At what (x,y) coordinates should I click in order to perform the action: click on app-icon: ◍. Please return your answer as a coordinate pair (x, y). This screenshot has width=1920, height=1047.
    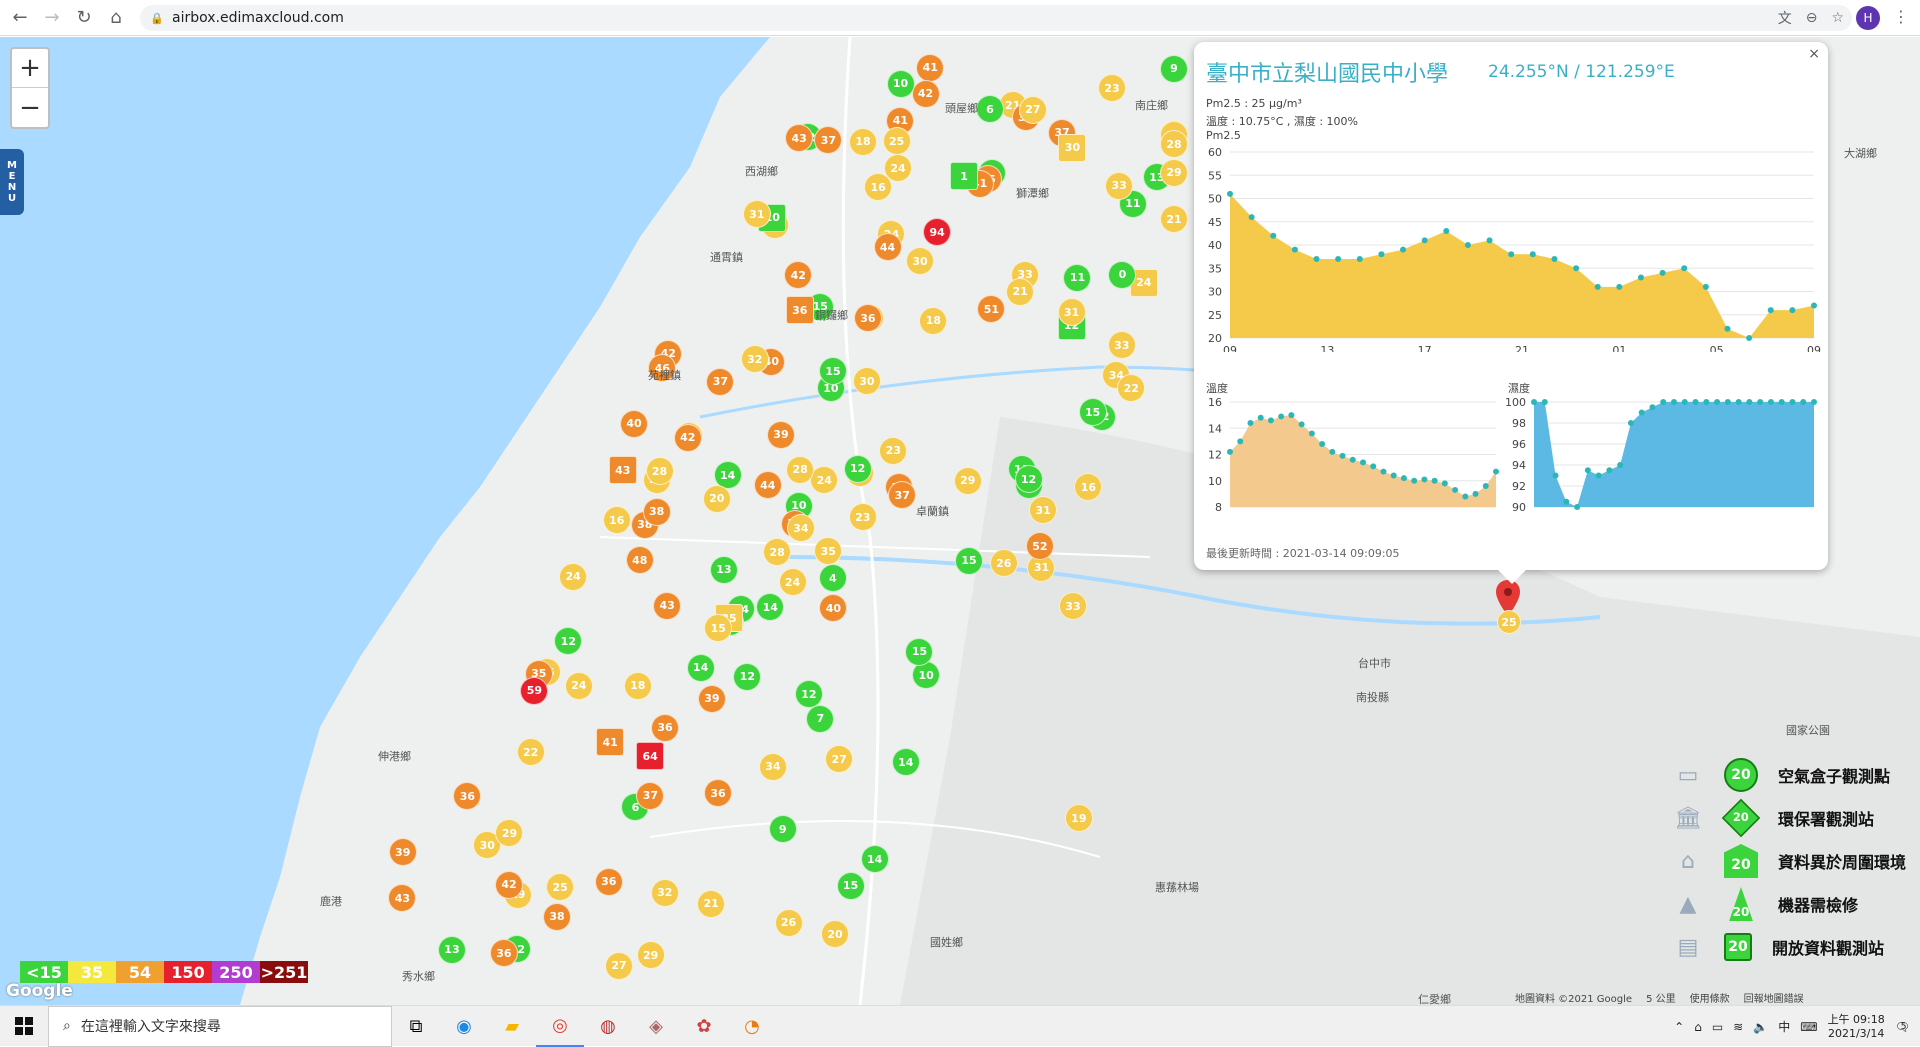
    Looking at the image, I should click on (608, 1026).